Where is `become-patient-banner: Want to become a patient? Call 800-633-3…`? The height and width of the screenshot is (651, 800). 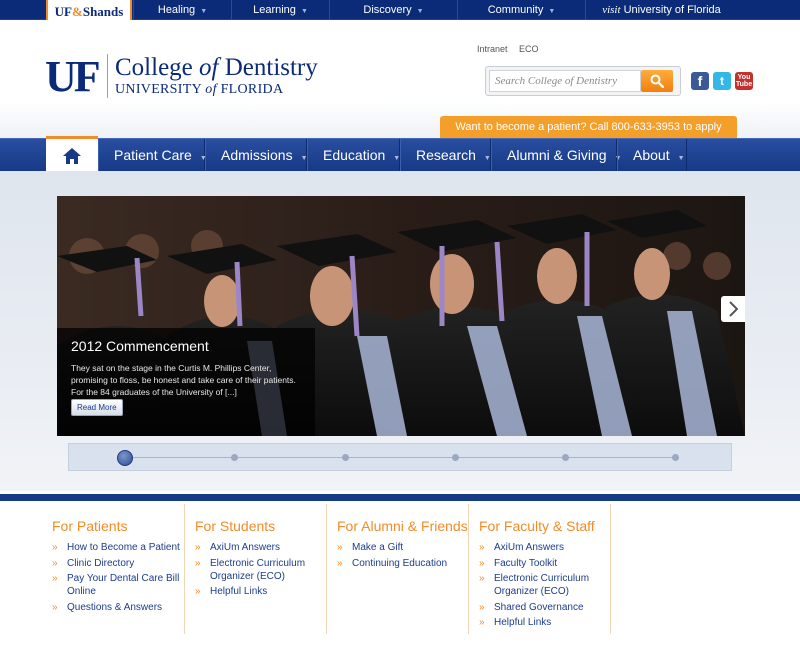
become-patient-banner: Want to become a patient? Call 800-633-3… is located at coordinates (588, 127).